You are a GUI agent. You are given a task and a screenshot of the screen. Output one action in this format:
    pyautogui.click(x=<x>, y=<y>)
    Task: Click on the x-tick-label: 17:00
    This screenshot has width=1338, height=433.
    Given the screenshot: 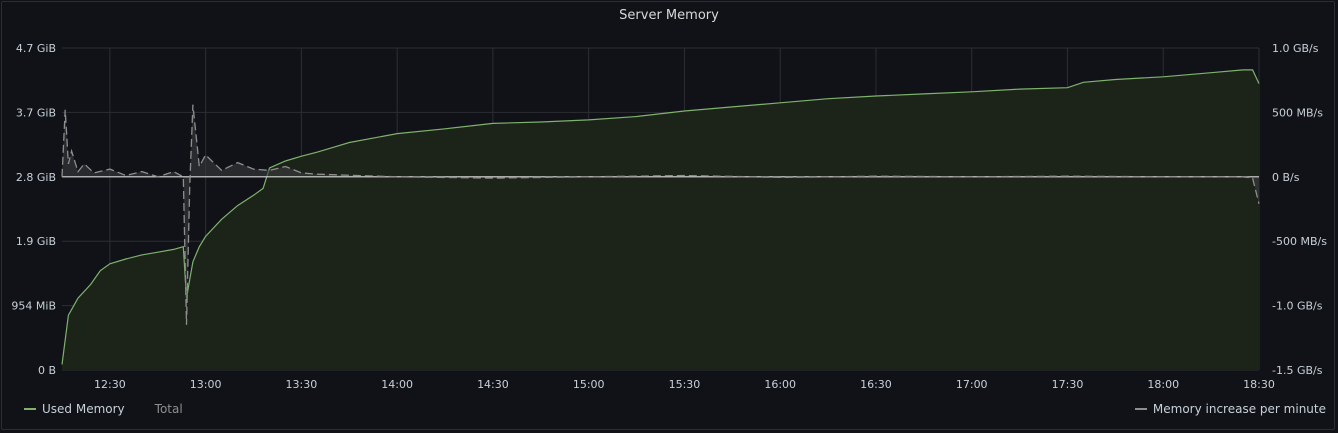 What is the action you would take?
    pyautogui.click(x=972, y=384)
    